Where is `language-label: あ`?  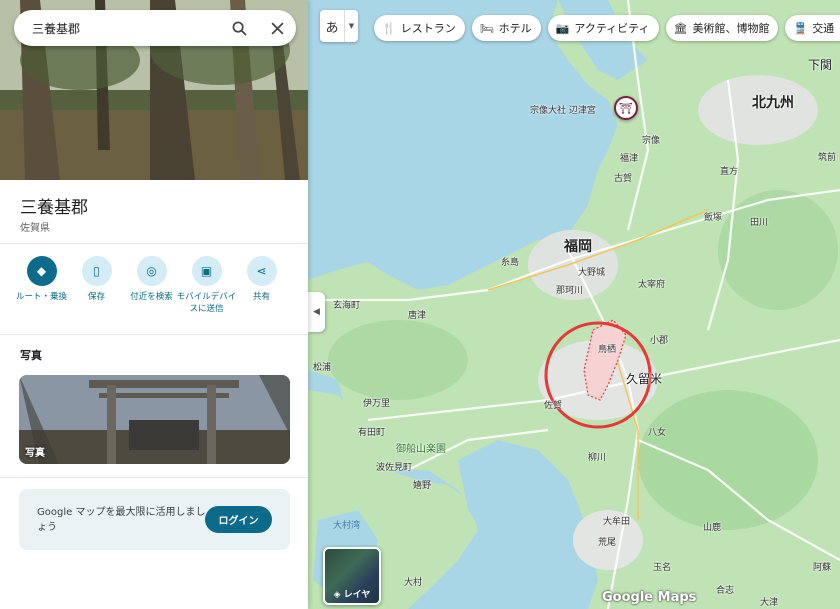 language-label: あ is located at coordinates (332, 28).